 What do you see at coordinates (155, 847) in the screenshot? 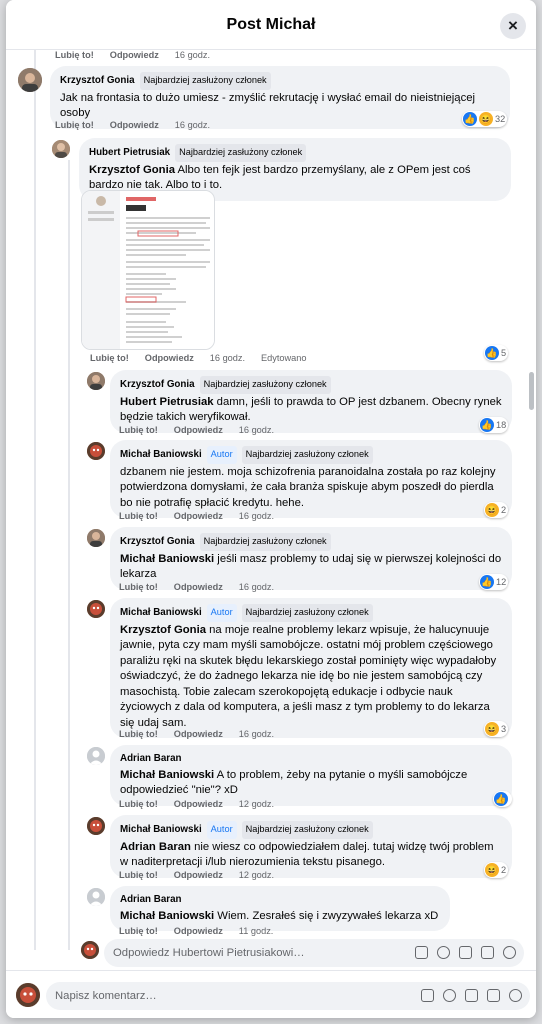
I see `mention: Adrian Baran` at bounding box center [155, 847].